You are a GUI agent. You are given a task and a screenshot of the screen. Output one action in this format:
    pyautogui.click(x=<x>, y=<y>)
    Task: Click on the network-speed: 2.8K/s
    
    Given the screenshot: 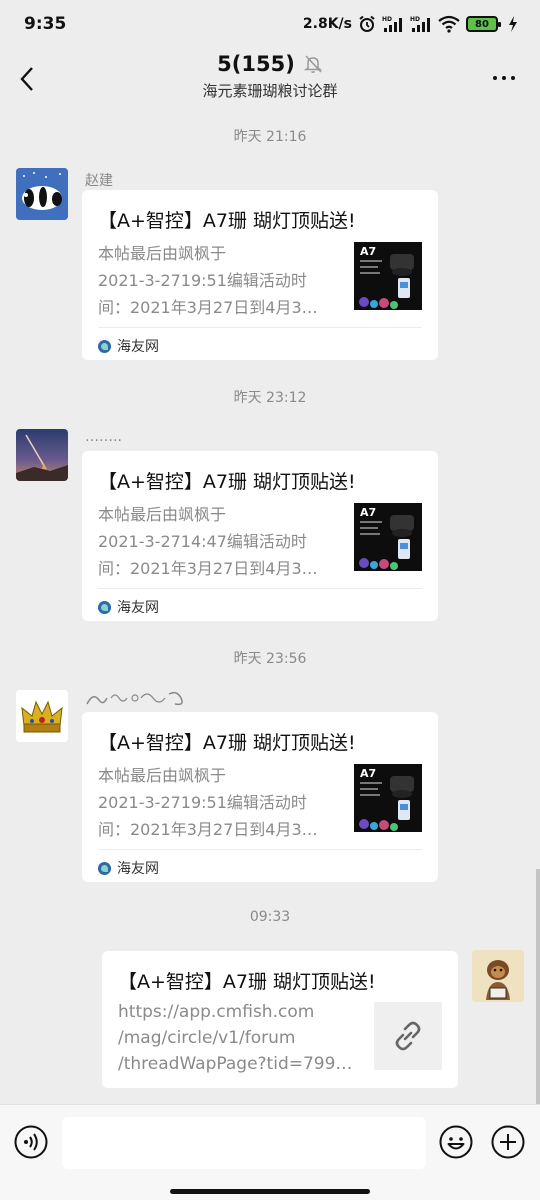 What is the action you would take?
    pyautogui.click(x=327, y=24)
    